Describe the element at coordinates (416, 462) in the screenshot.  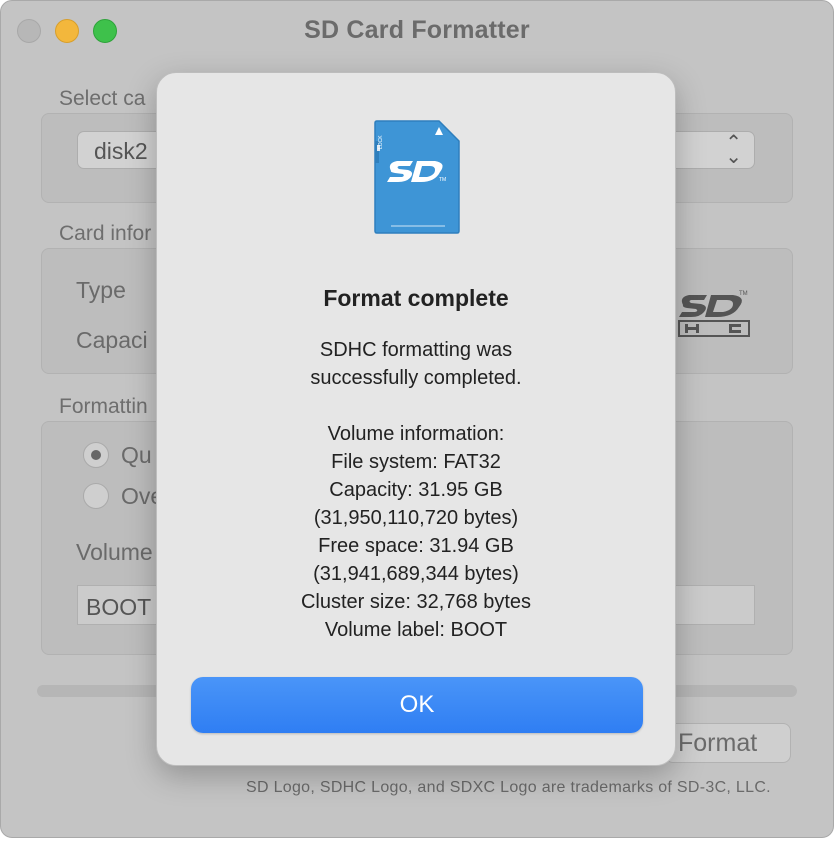
I see `file-system-text: File system: FAT32` at that location.